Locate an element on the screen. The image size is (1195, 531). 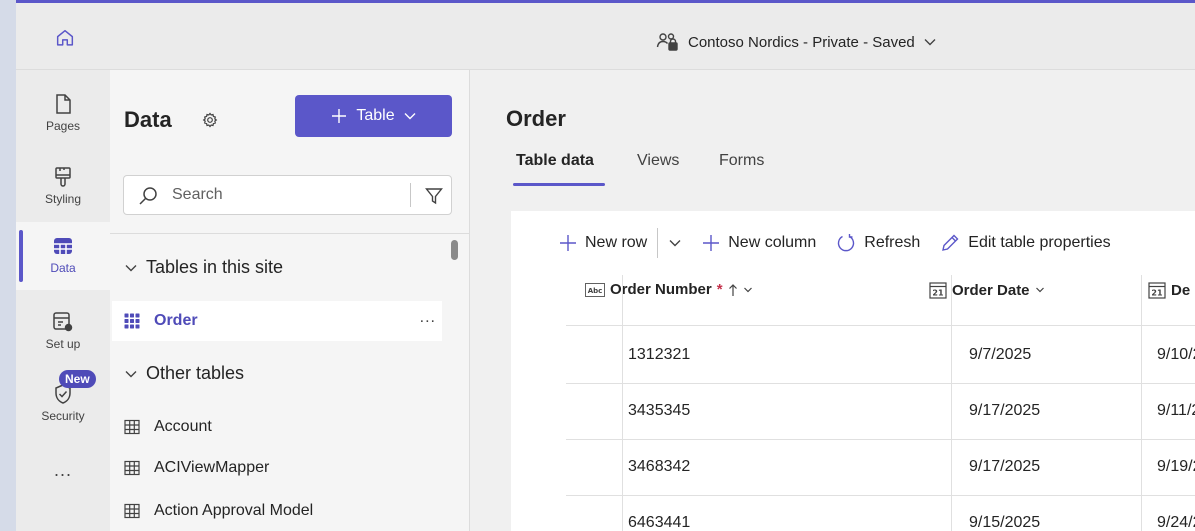
add-table-button: Table is located at coordinates (373, 116).